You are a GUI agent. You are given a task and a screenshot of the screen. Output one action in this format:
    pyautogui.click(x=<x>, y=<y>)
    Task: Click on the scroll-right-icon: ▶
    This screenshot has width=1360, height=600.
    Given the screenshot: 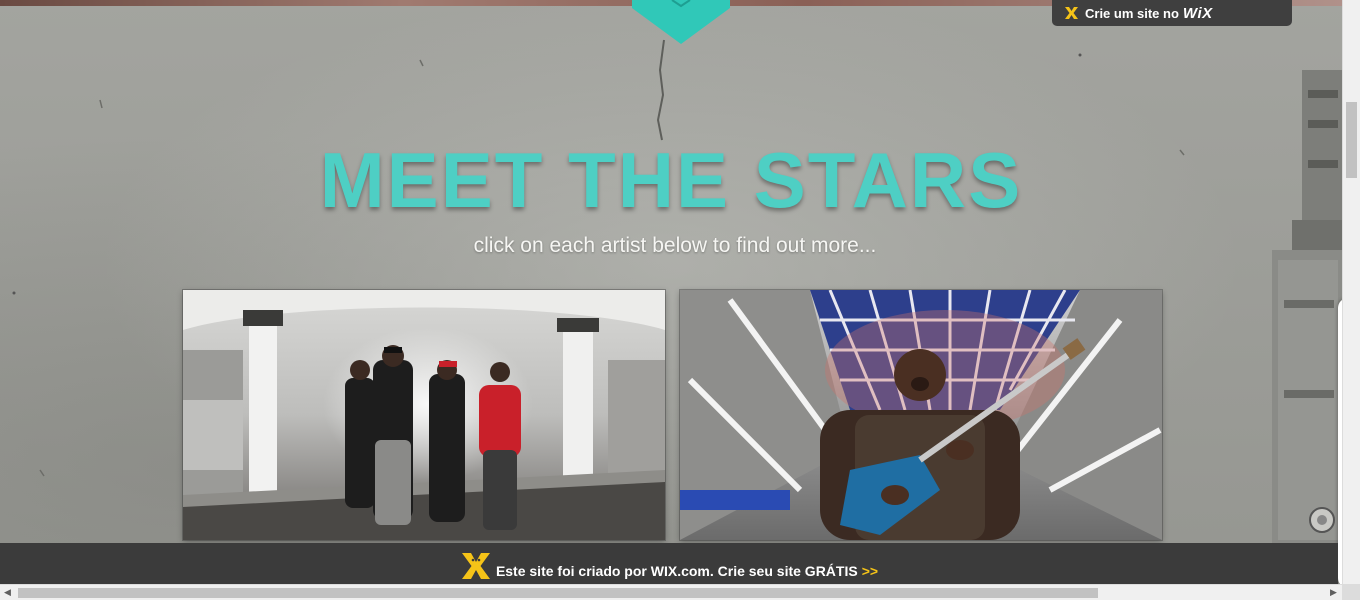 What is the action you would take?
    pyautogui.click(x=1333, y=592)
    